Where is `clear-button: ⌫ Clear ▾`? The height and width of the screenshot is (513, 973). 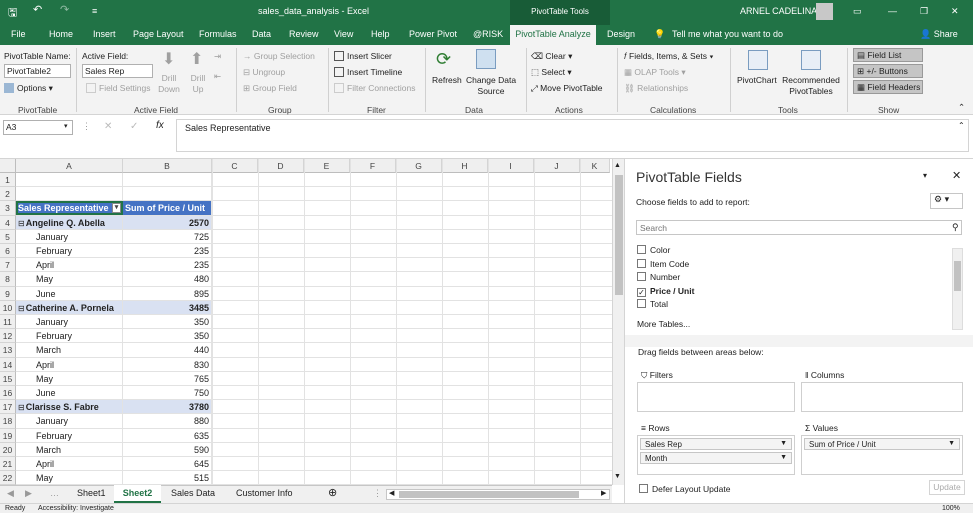
clear-button: ⌫ Clear ▾ is located at coordinates (551, 56).